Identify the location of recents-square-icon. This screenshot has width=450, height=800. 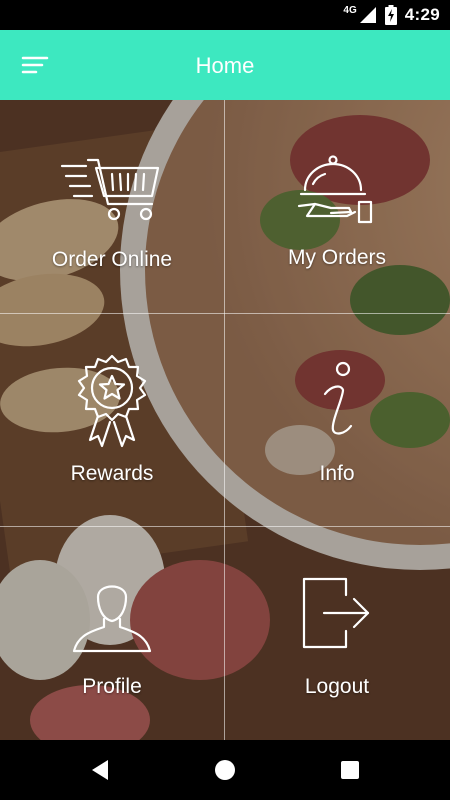
(350, 770).